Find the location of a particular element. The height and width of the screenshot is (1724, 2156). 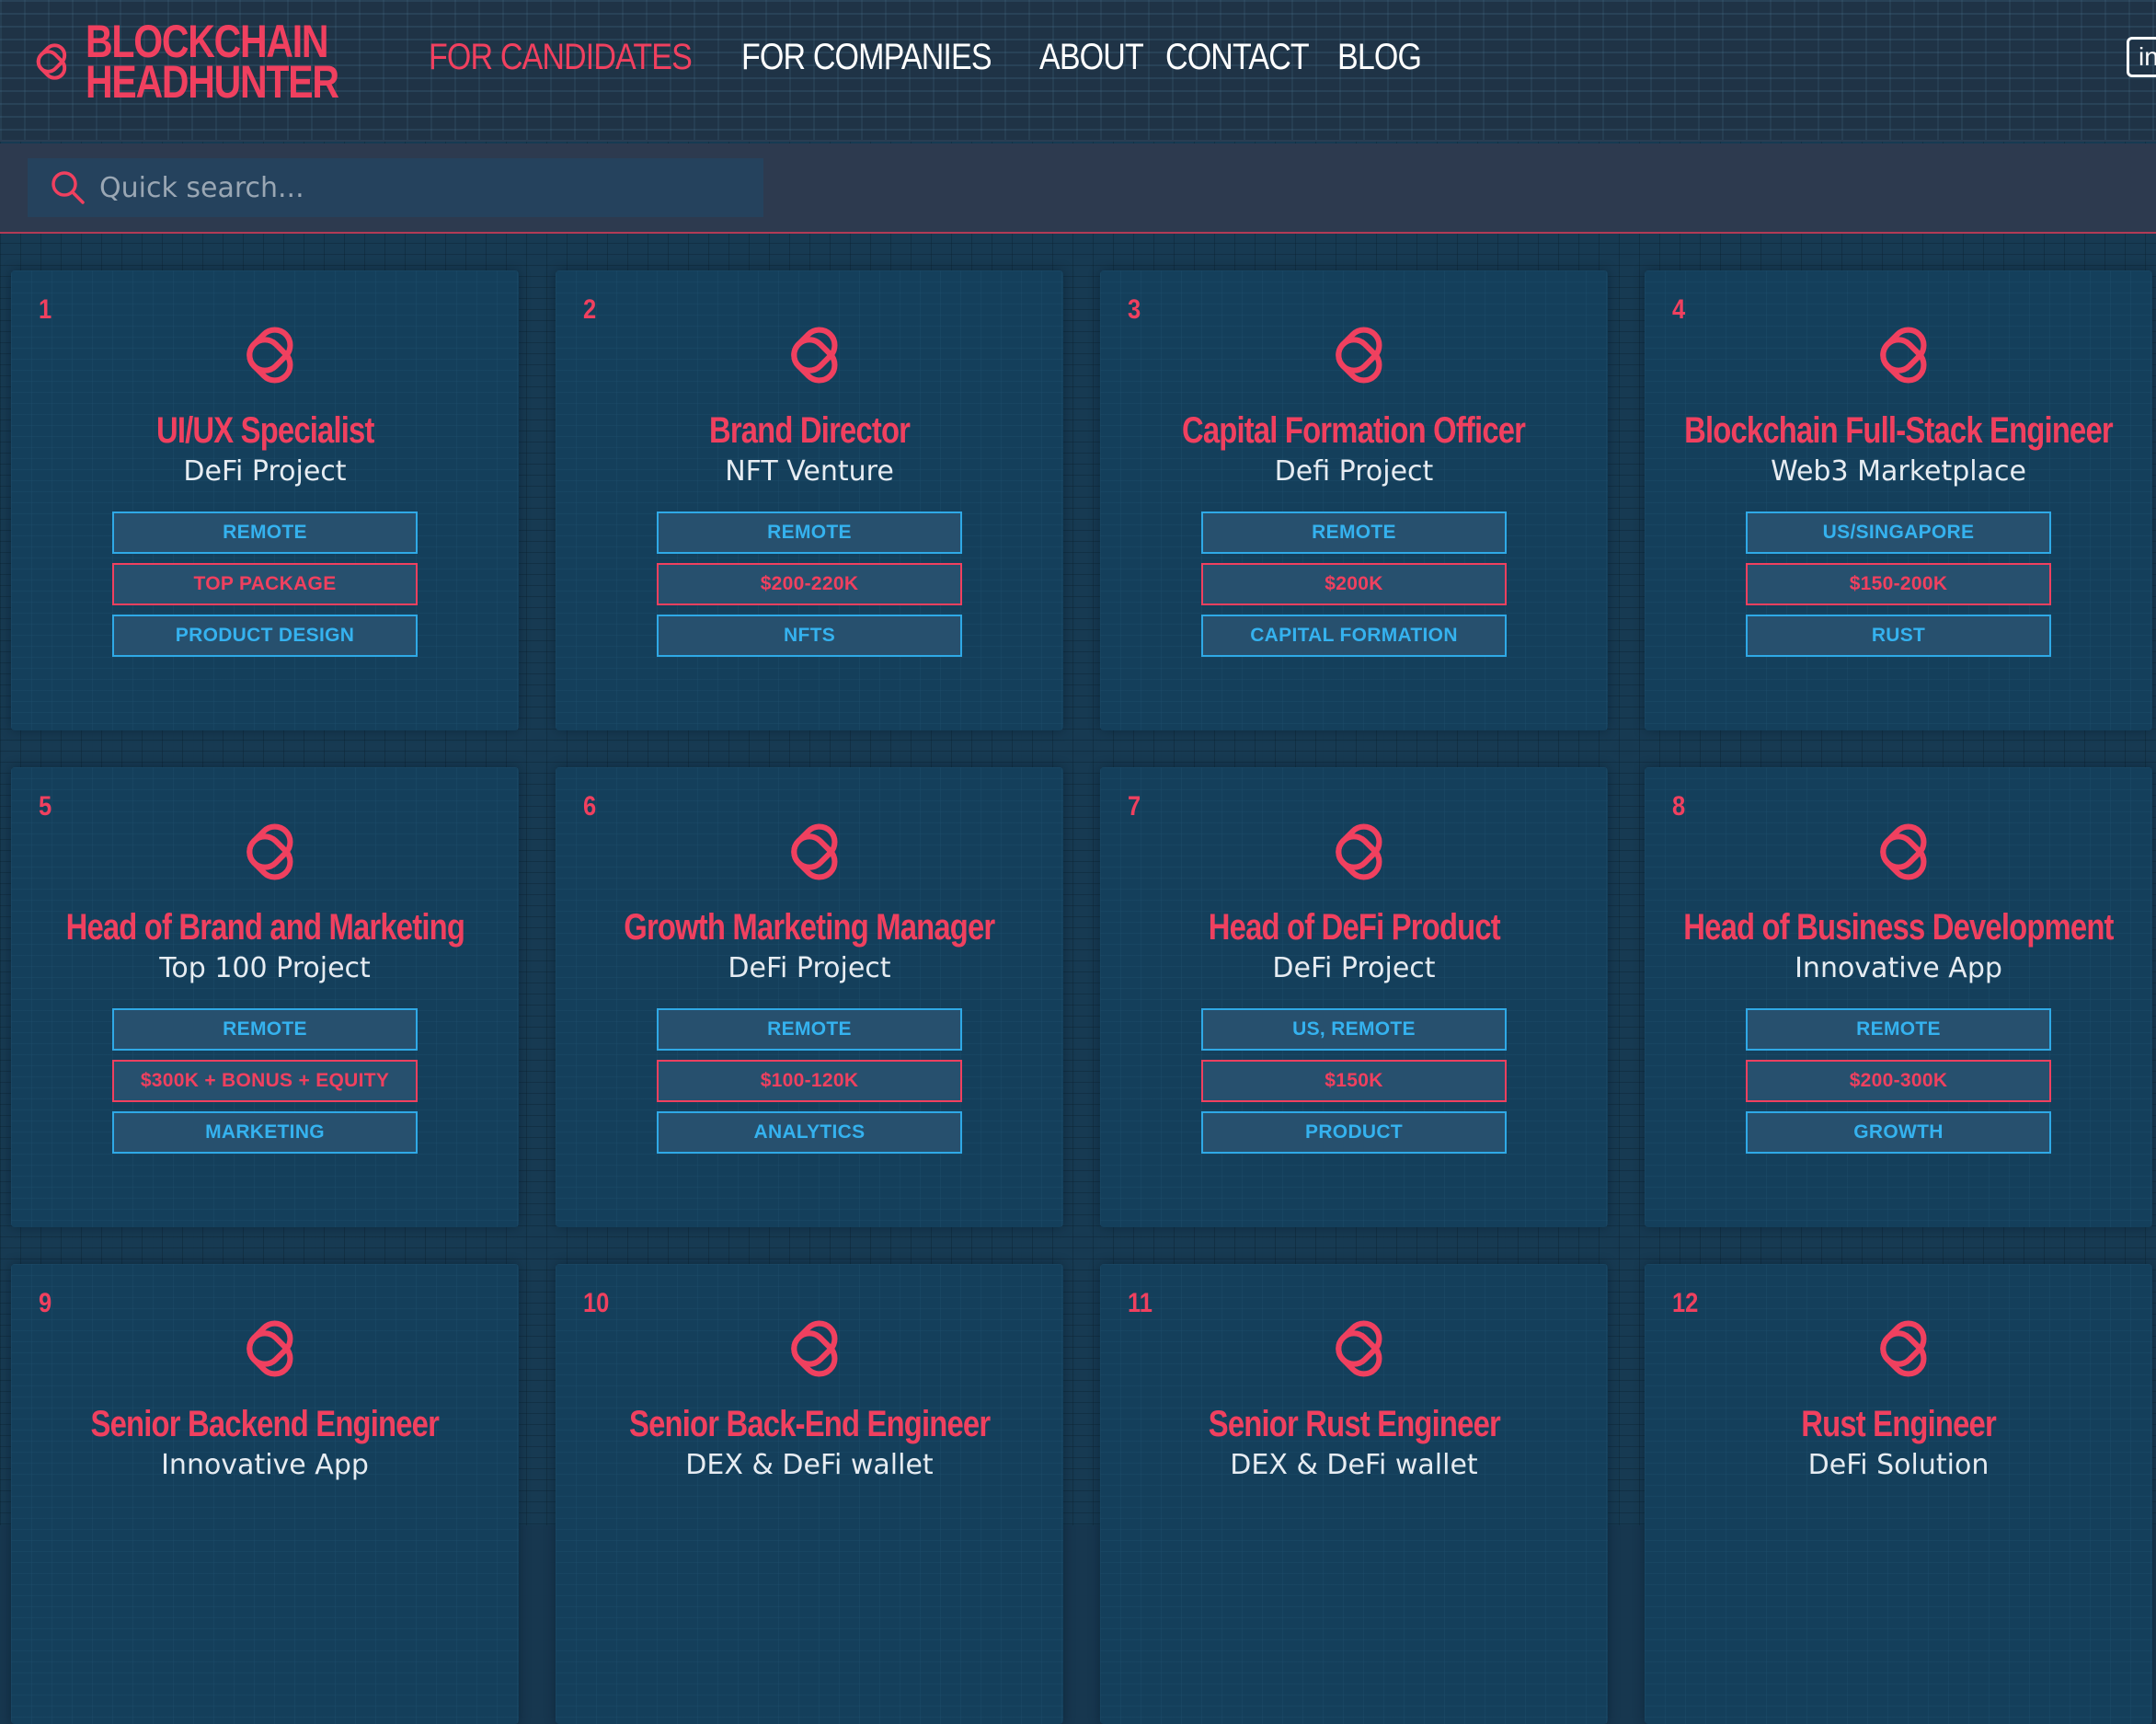

job-tag: CAPITAL FORMATION is located at coordinates (1354, 636).